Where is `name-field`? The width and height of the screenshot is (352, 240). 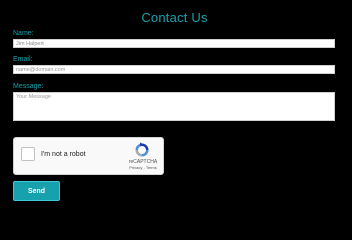
name-field is located at coordinates (174, 43).